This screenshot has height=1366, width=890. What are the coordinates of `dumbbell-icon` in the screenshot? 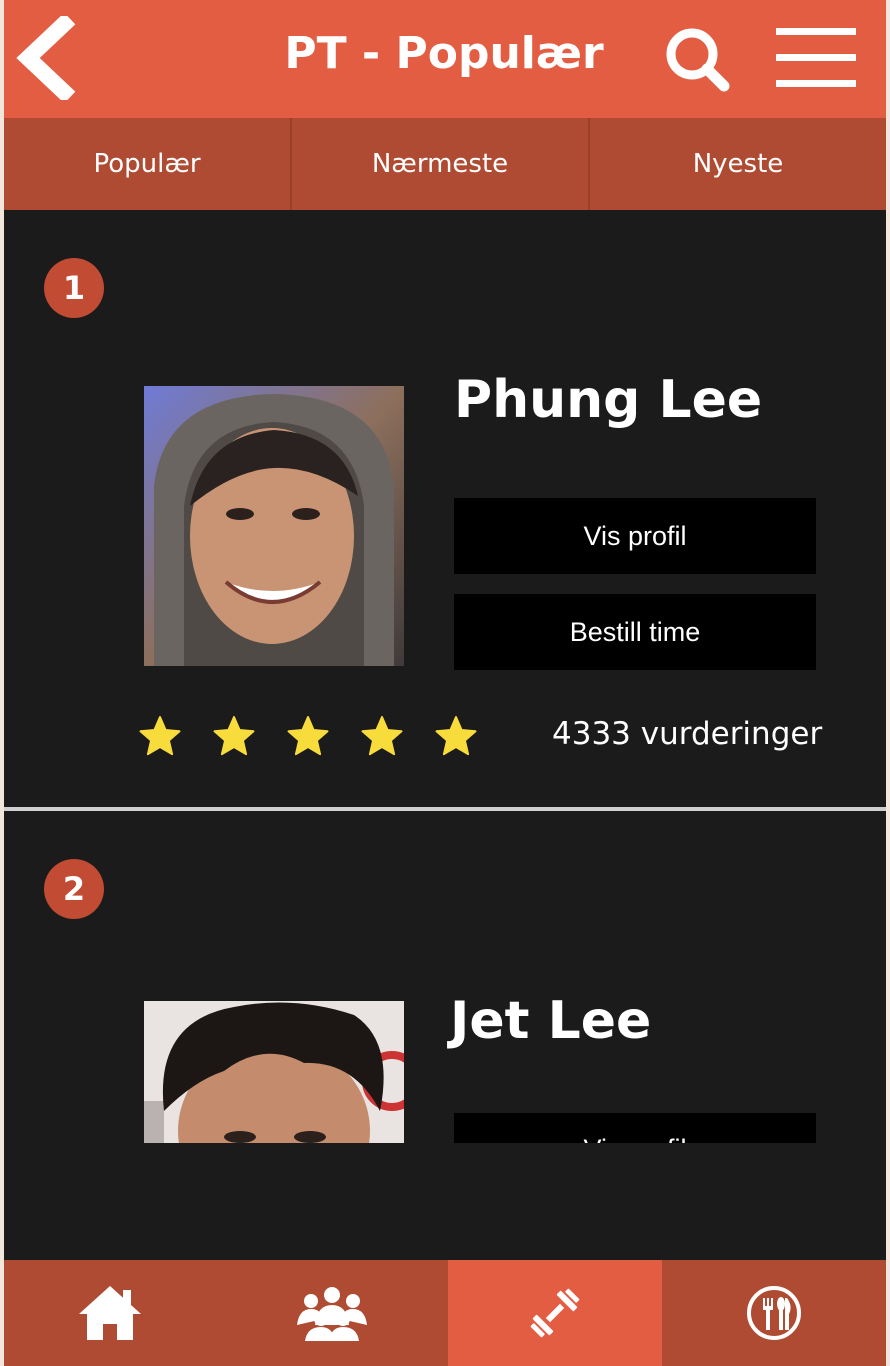 It's located at (555, 1313).